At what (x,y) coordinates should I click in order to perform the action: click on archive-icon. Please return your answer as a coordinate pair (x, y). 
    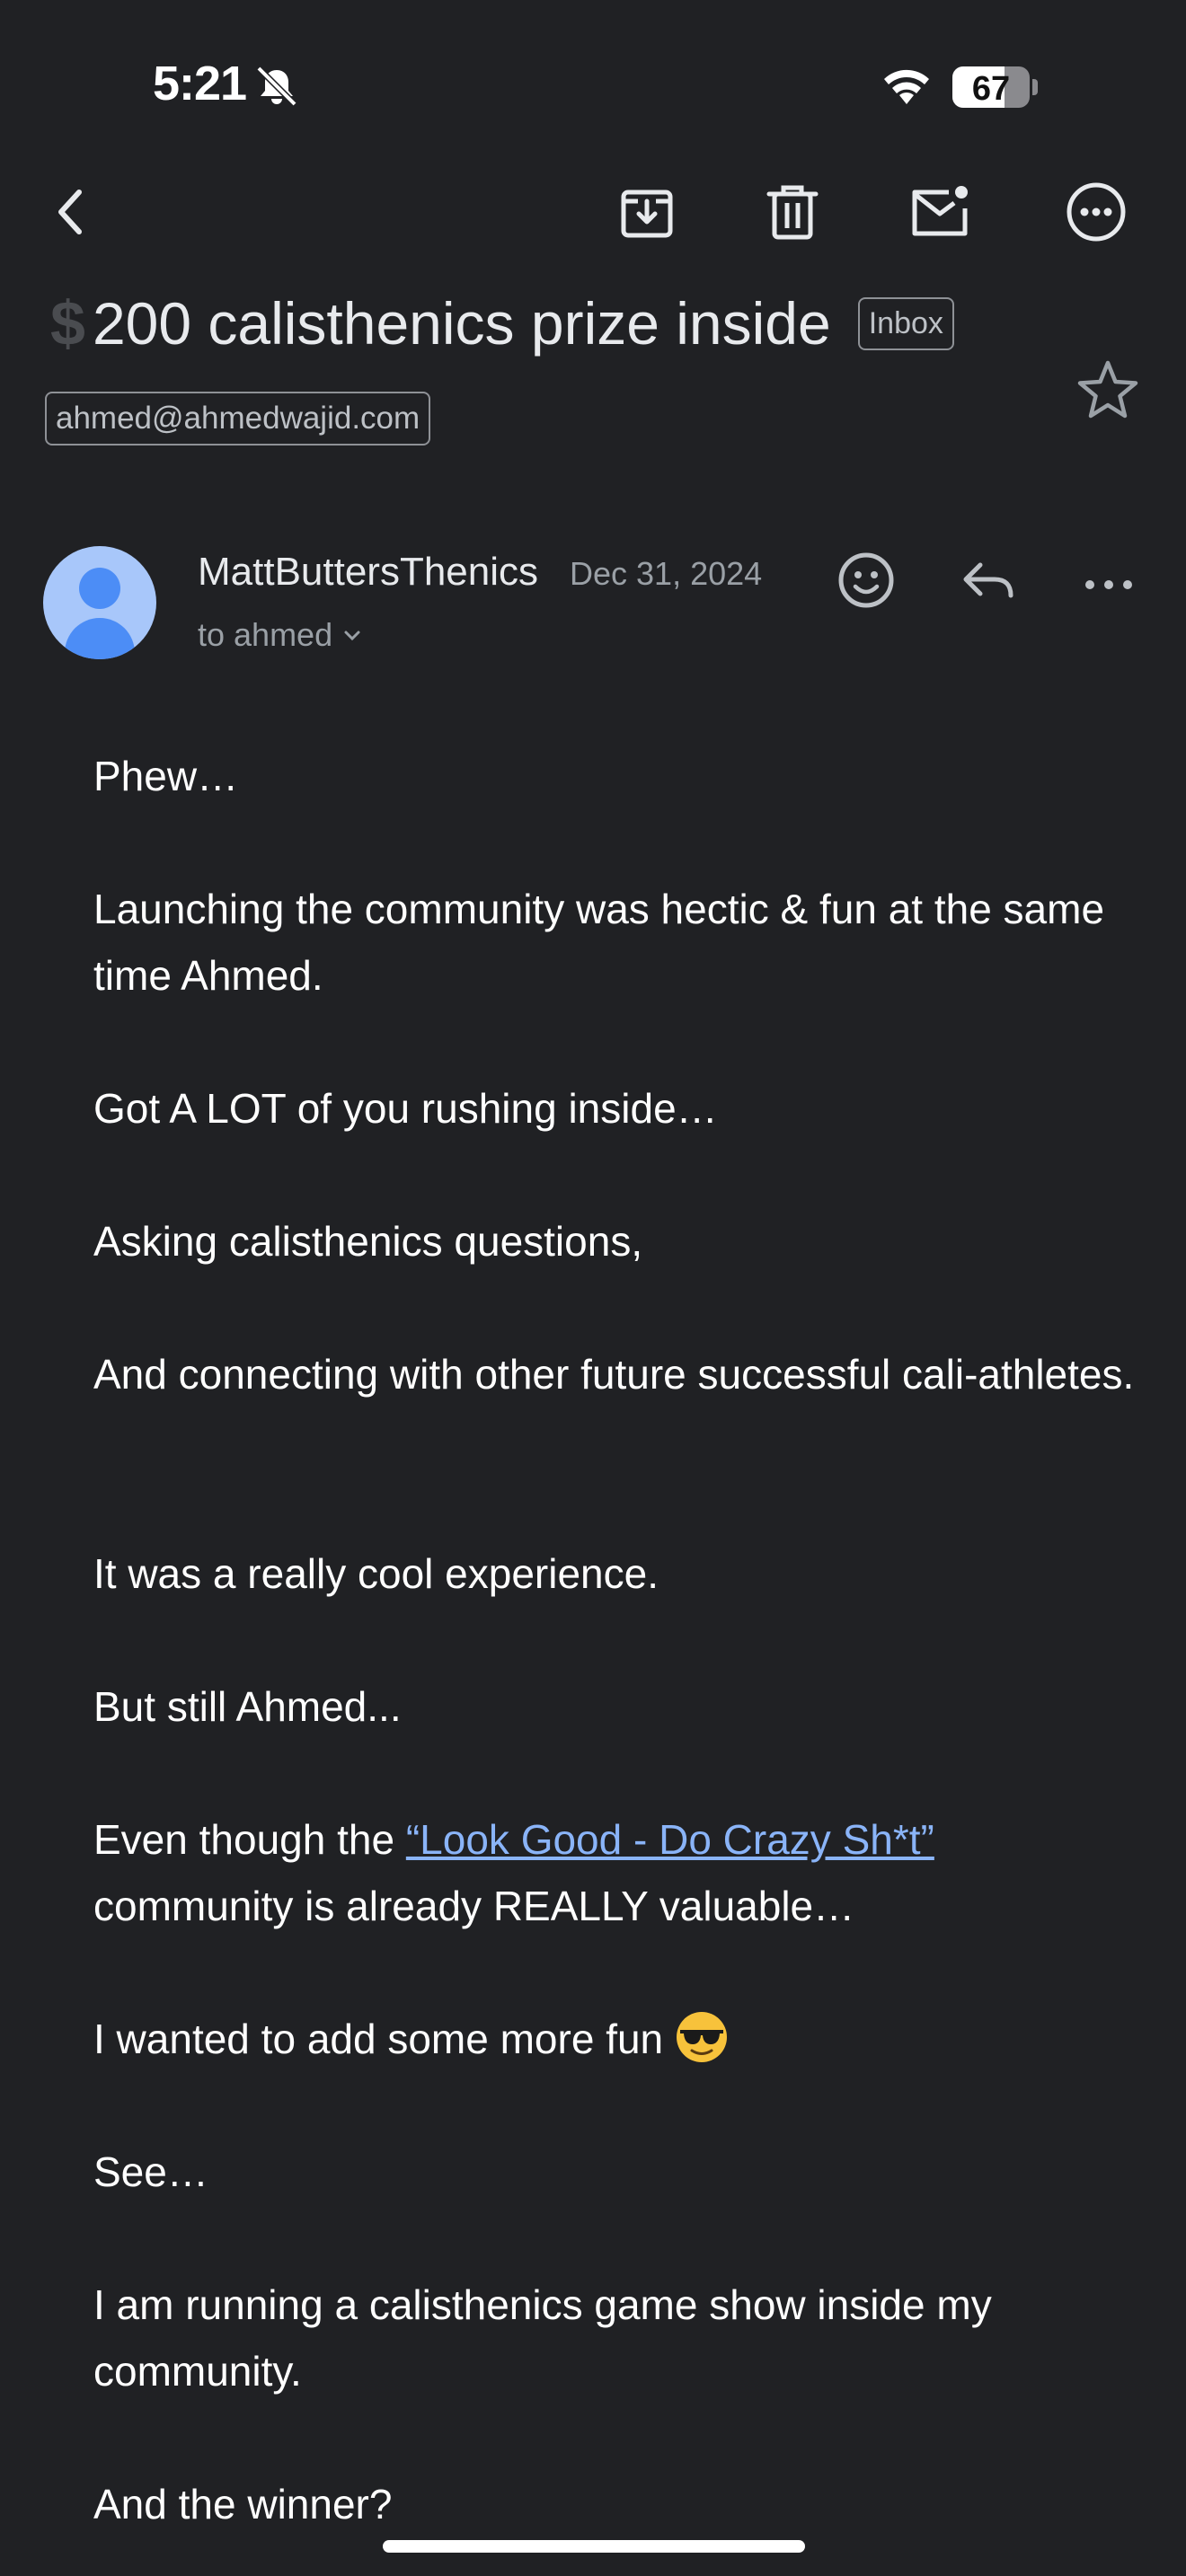
    Looking at the image, I should click on (647, 214).